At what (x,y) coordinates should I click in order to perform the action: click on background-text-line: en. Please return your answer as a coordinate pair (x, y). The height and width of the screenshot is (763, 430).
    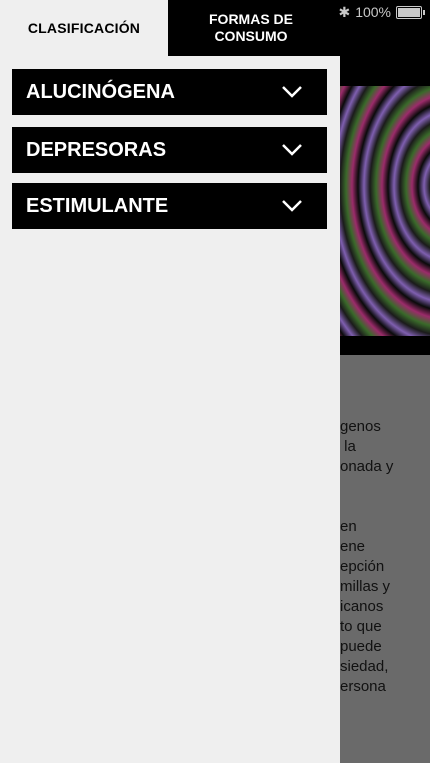
    Looking at the image, I should click on (348, 526).